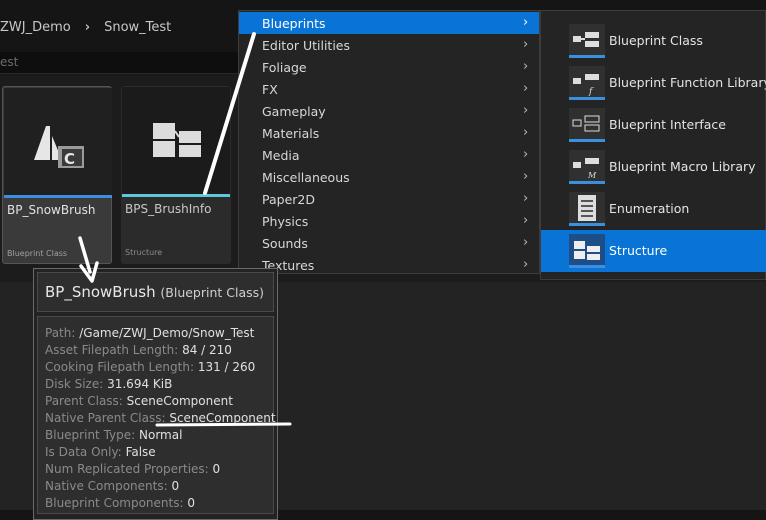 The width and height of the screenshot is (766, 520). What do you see at coordinates (9, 62) in the screenshot?
I see `search-input-value: est` at bounding box center [9, 62].